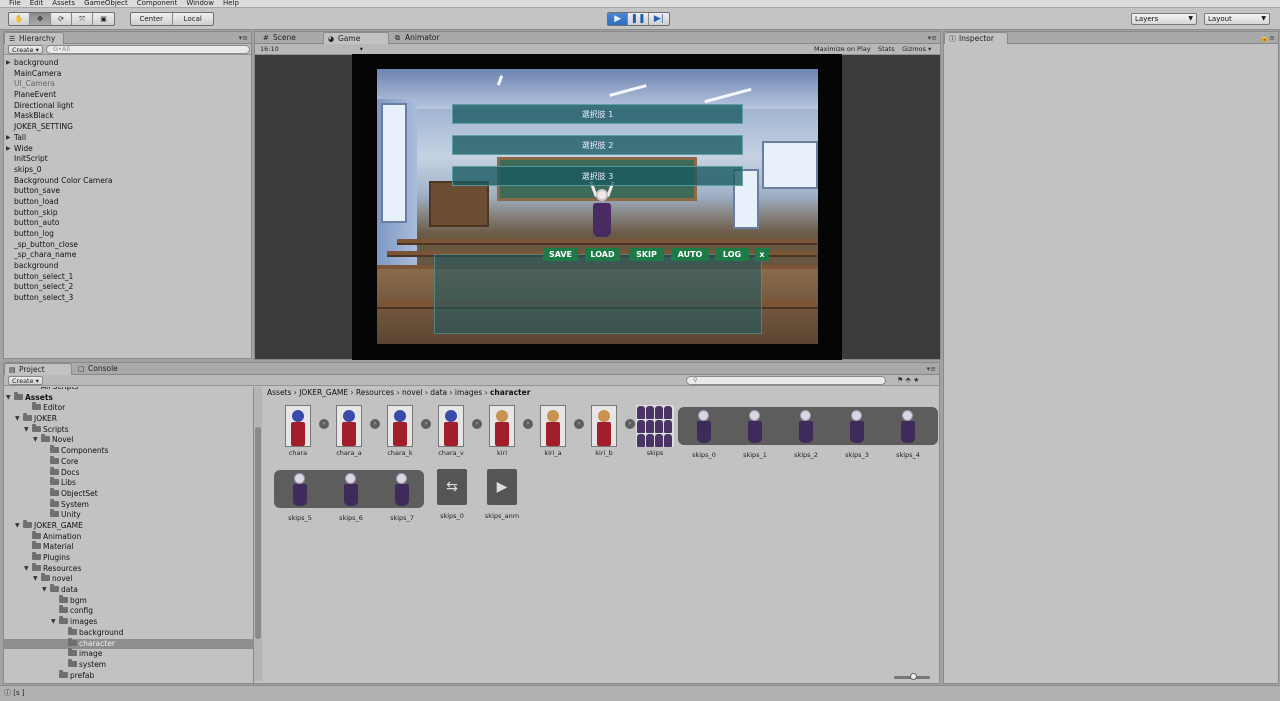  Describe the element at coordinates (127, 181) in the screenshot. I see `hierarchy-item: Background Color Camera` at that location.